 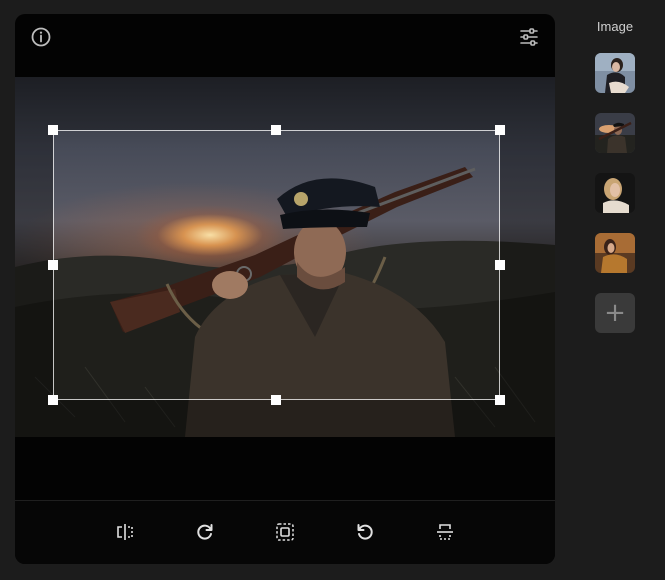 I want to click on thumbnail-blonde-woman, so click(x=615, y=193).